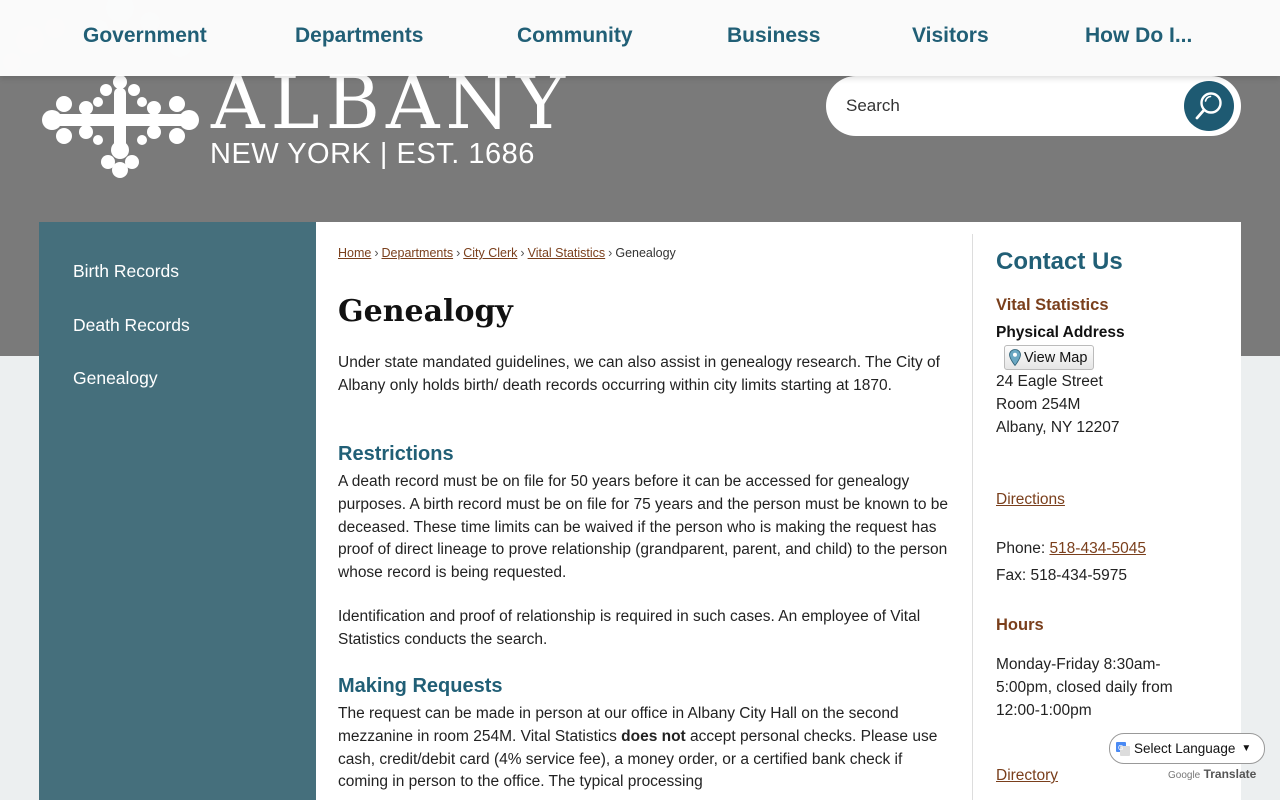 The image size is (1280, 800). What do you see at coordinates (1023, 548) in the screenshot?
I see `phone-label: Phone:` at bounding box center [1023, 548].